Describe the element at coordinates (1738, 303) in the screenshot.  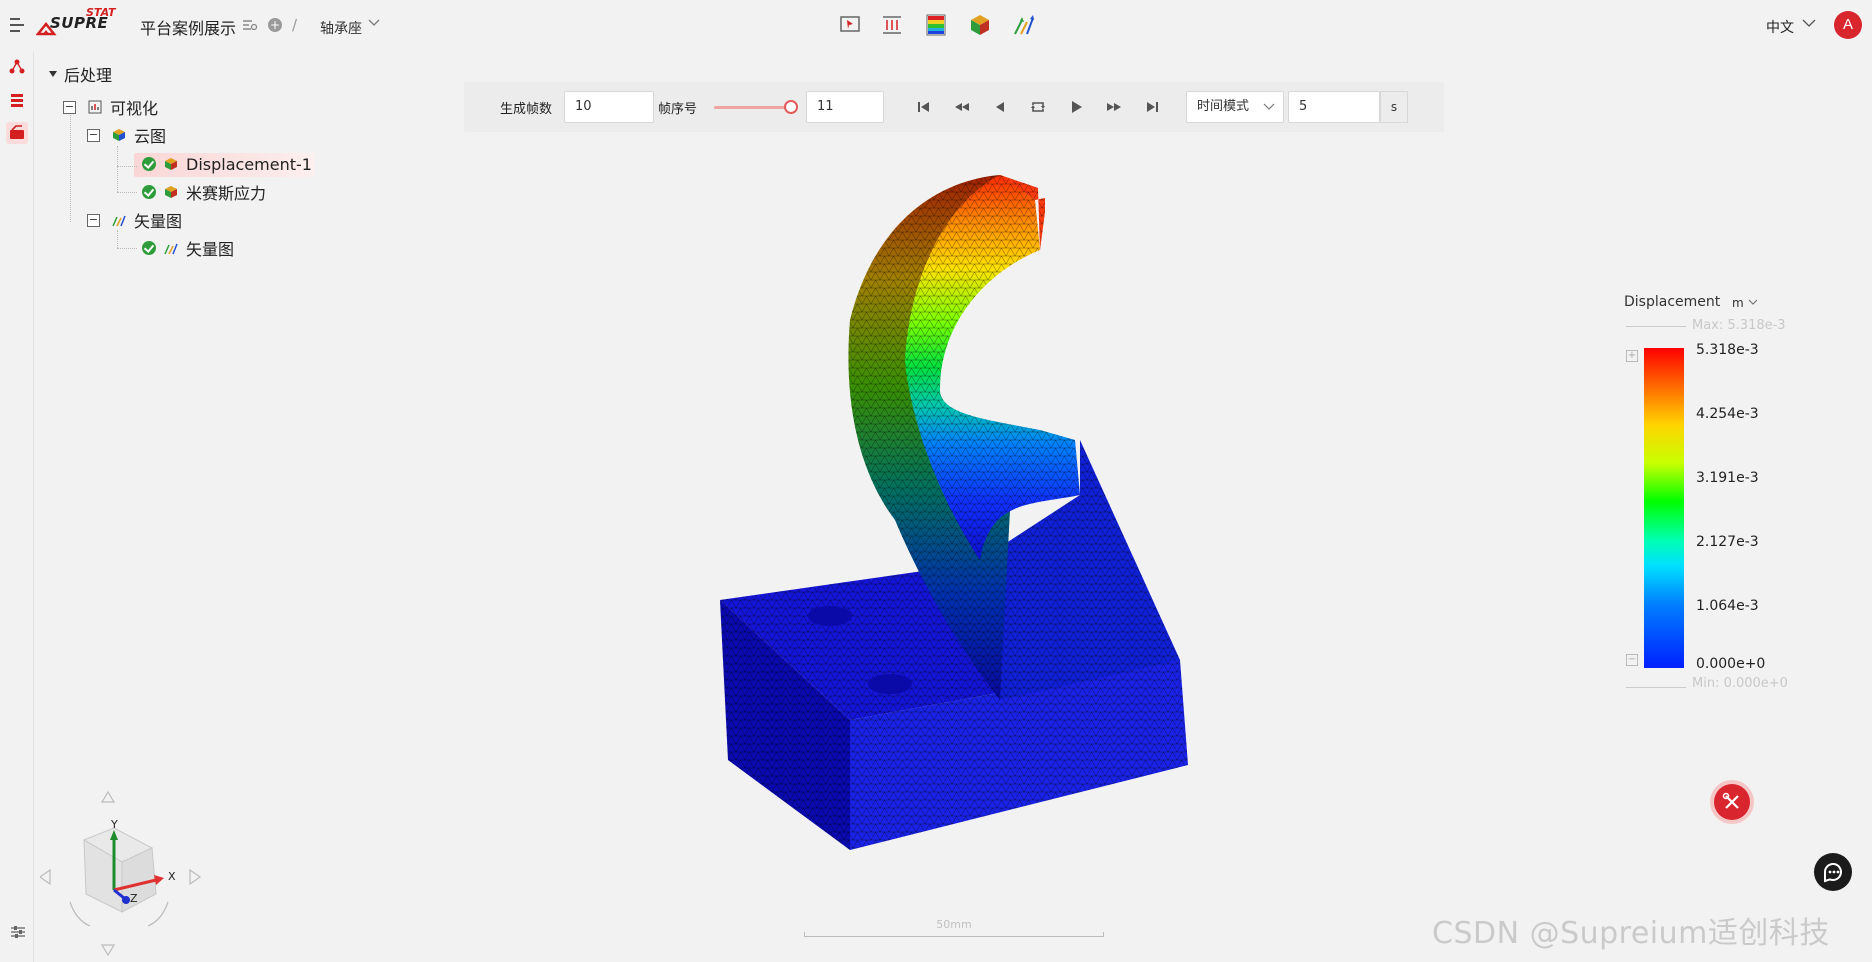
I see `legend-unit: m` at that location.